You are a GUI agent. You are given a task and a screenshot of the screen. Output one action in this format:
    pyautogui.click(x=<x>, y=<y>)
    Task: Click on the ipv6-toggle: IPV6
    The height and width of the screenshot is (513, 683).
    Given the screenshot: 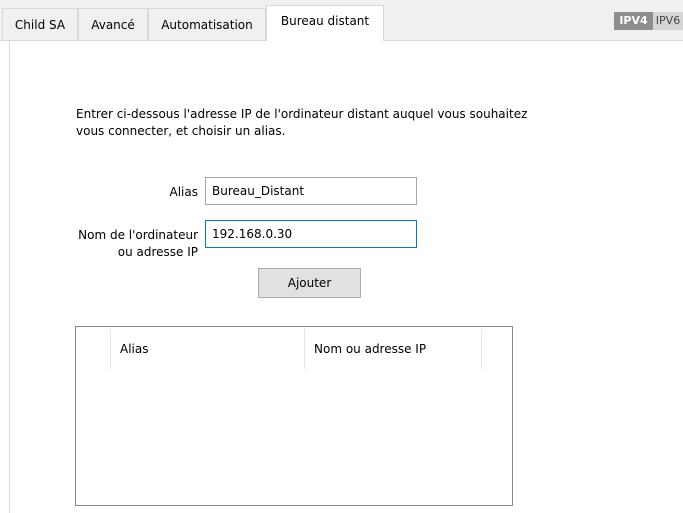 What is the action you would take?
    pyautogui.click(x=668, y=21)
    